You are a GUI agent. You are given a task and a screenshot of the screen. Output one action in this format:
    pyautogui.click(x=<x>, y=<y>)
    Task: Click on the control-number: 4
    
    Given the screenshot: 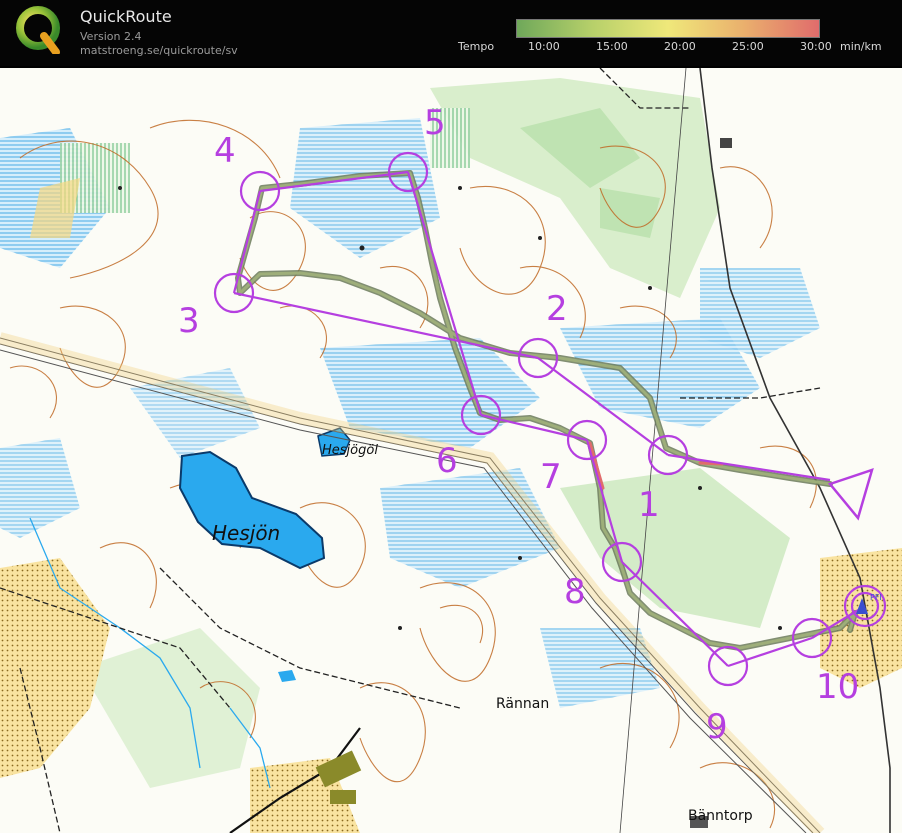 What is the action you would take?
    pyautogui.click(x=225, y=151)
    